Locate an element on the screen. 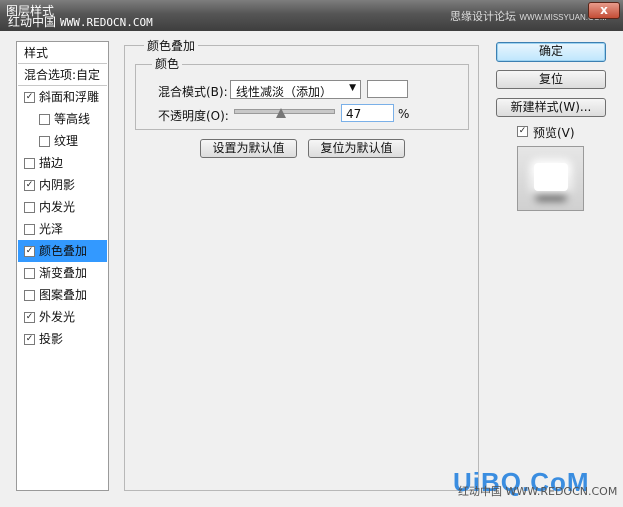  watermark-bottom-small: 红动中国 WWW.REDOCN.COM is located at coordinates (538, 491).